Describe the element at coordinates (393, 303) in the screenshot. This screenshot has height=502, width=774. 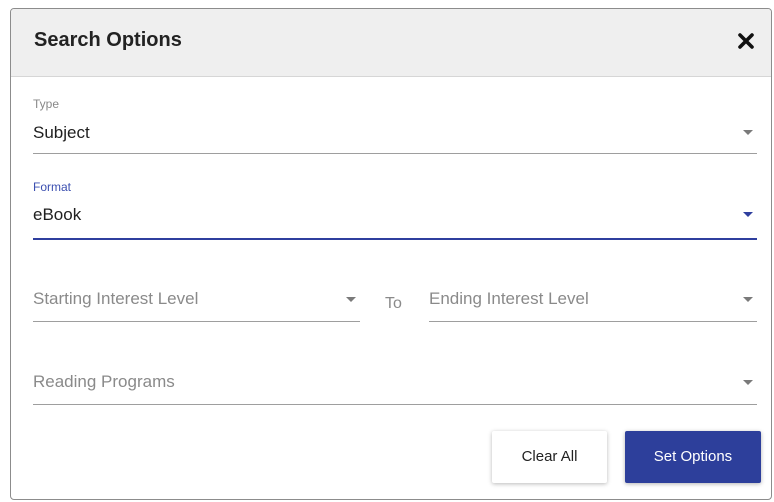
I see `to-label: To` at that location.